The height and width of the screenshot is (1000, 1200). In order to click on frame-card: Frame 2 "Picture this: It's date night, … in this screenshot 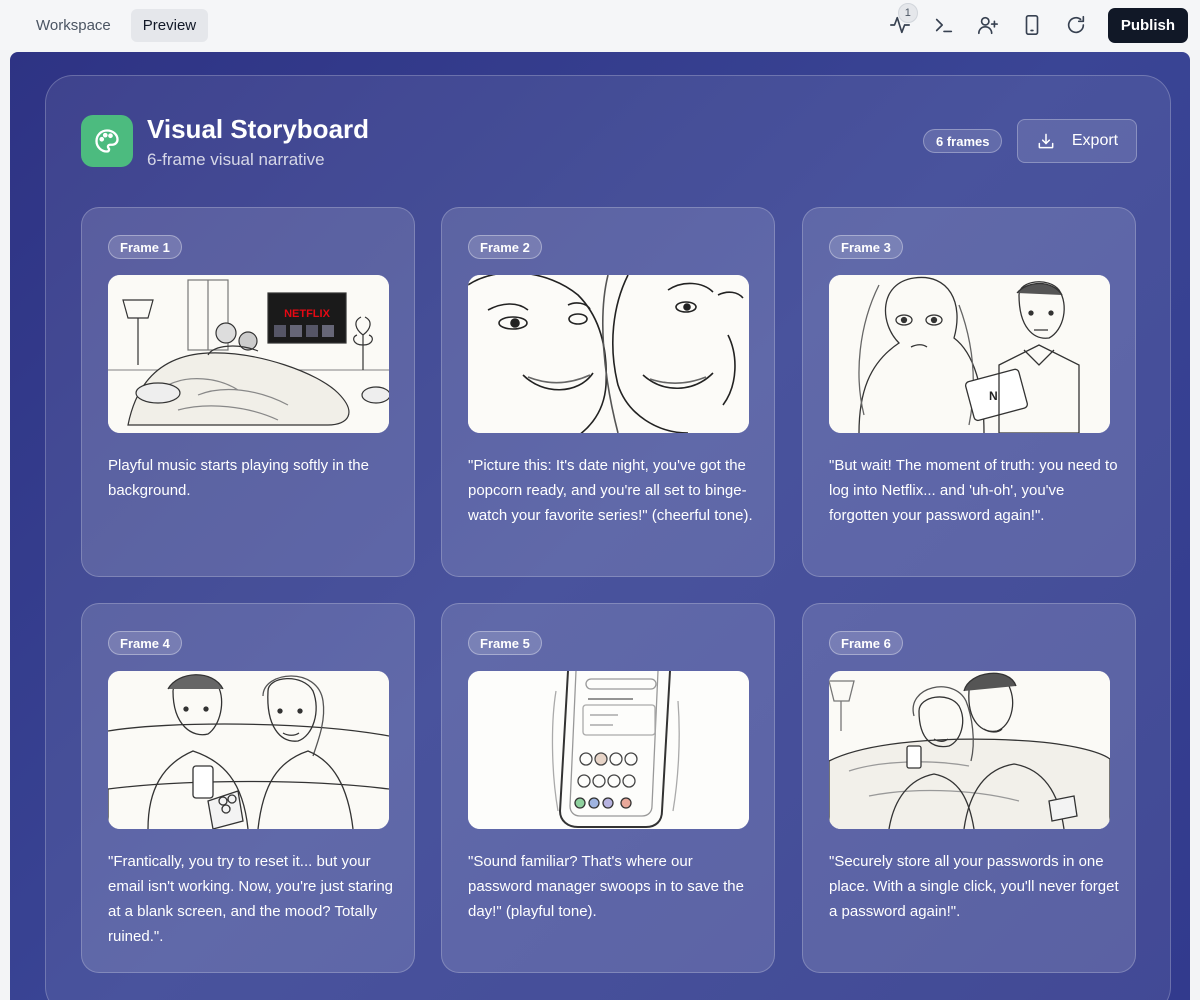, I will do `click(608, 392)`.